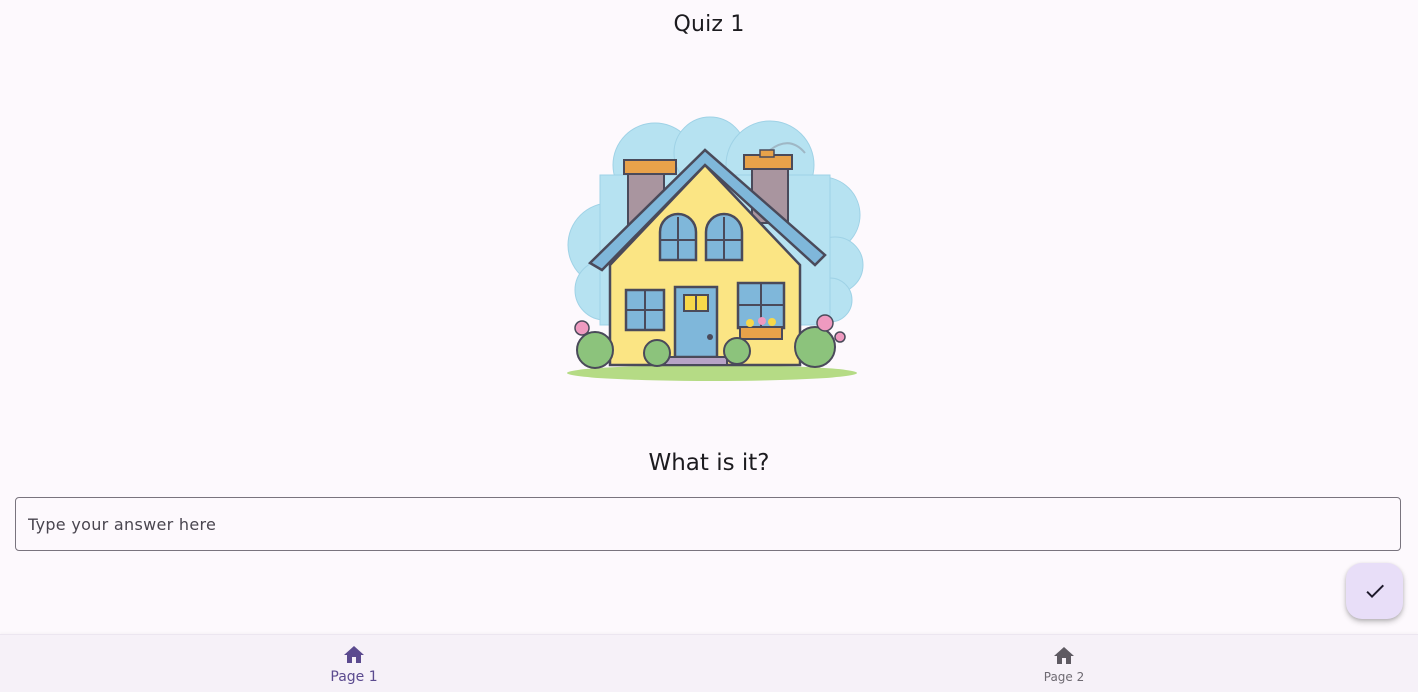  I want to click on bottom-navigation: Page 1 Page 2, so click(709, 663).